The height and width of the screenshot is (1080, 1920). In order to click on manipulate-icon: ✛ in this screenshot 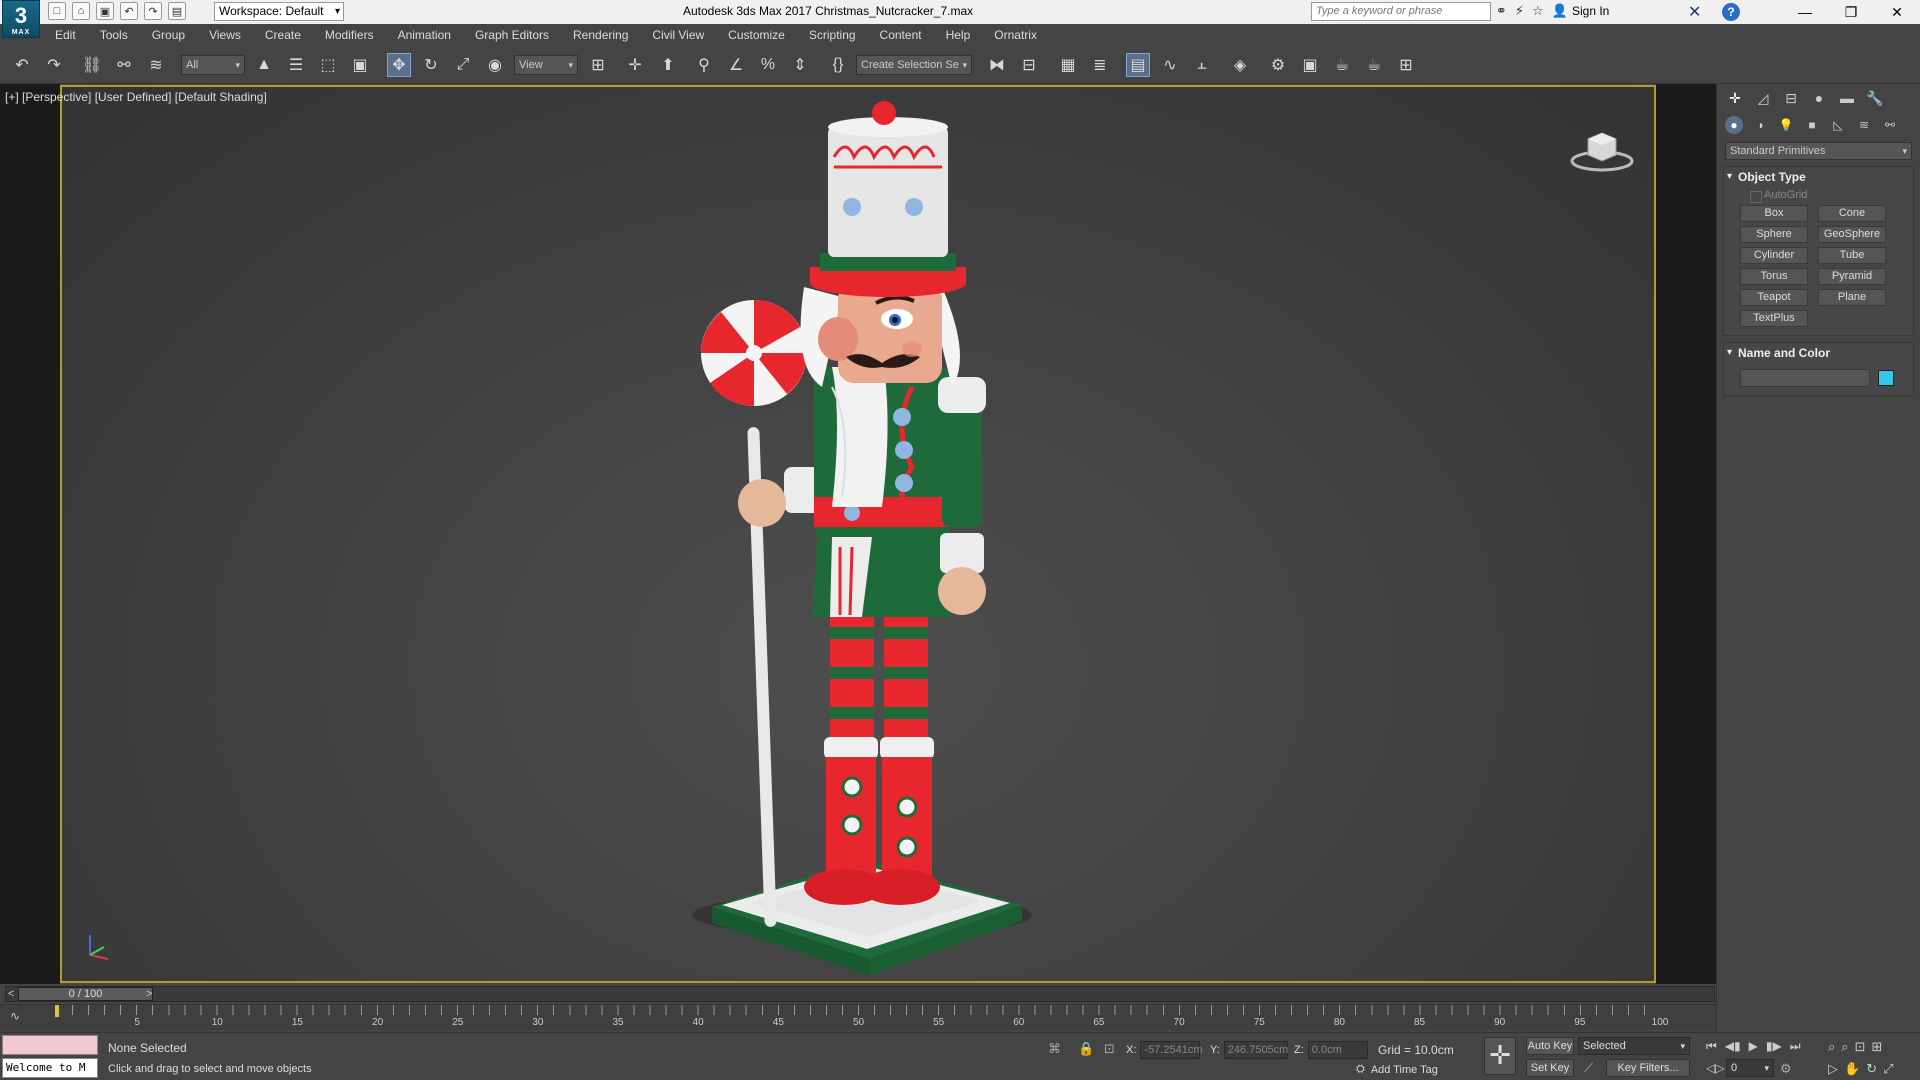, I will do `click(635, 65)`.